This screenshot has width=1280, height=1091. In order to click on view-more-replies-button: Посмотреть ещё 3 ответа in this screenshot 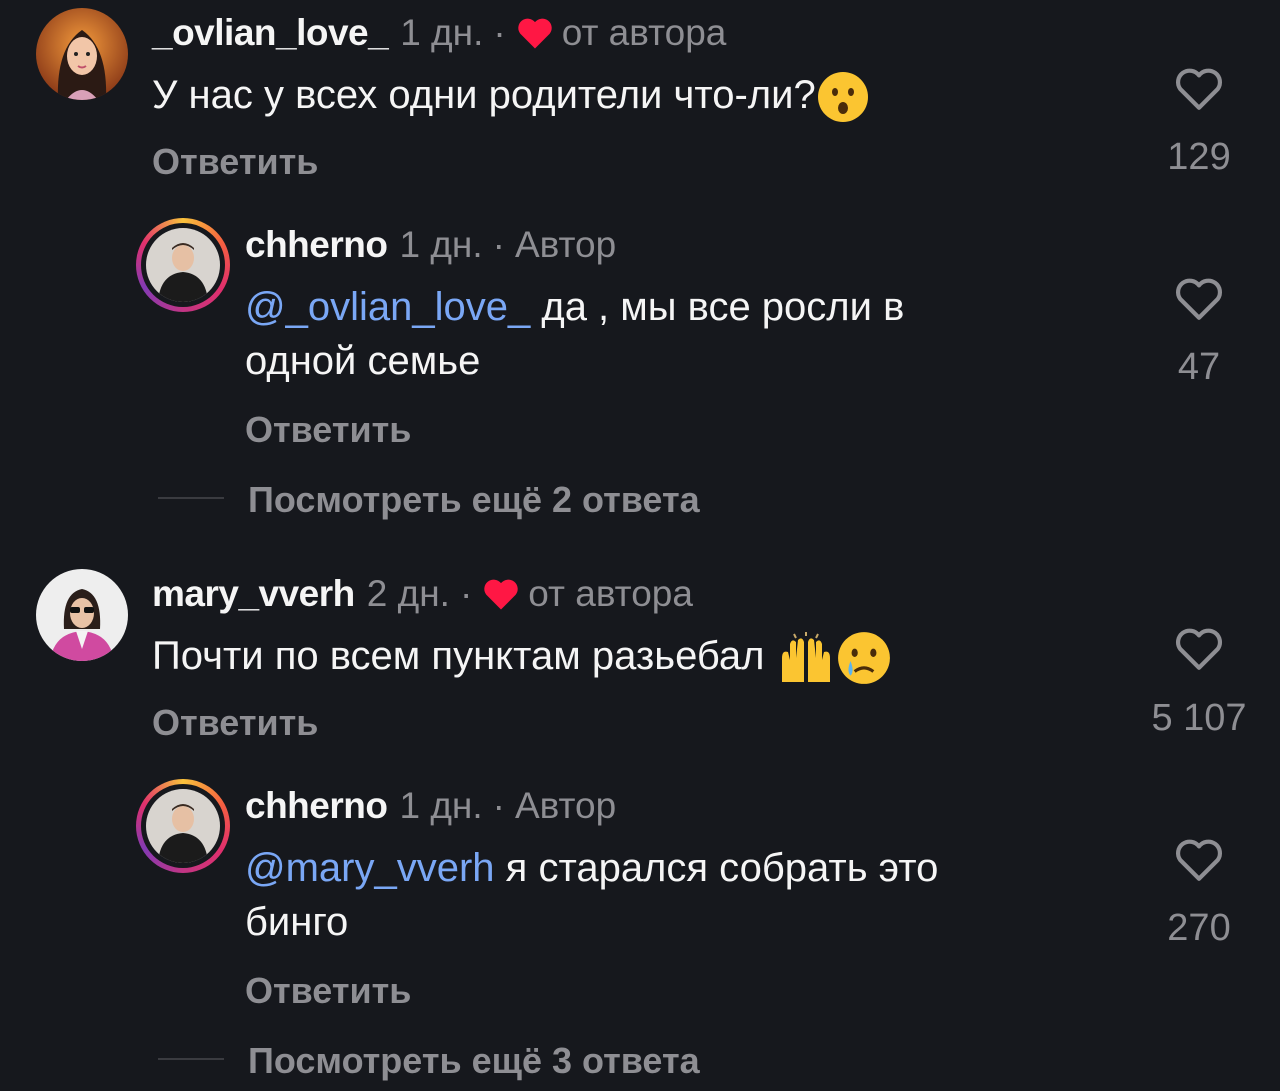, I will do `click(474, 1061)`.